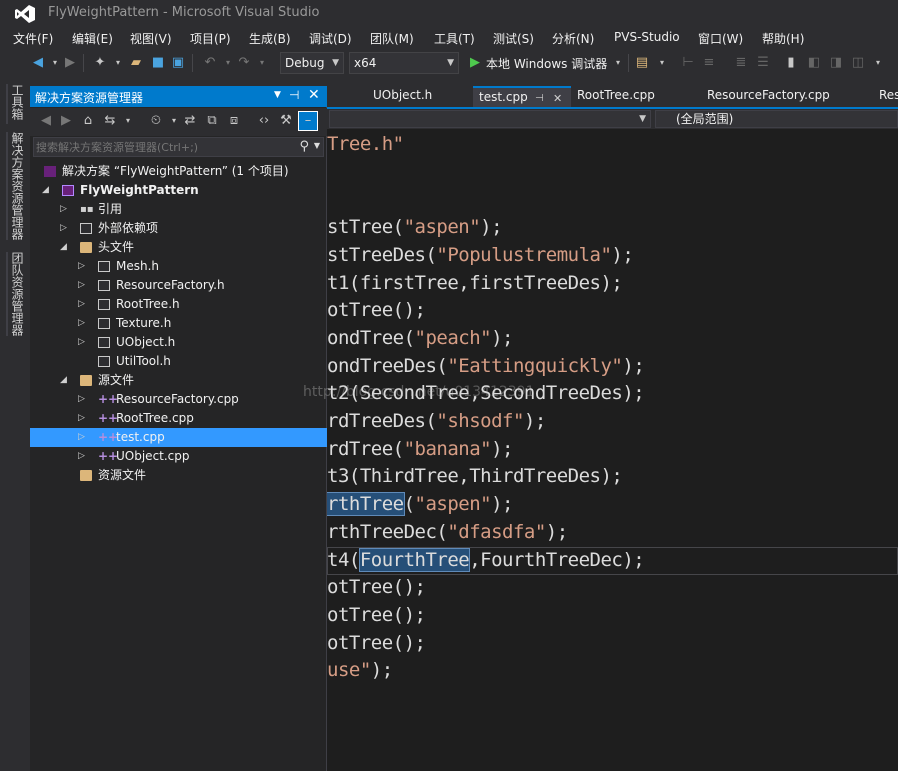 The width and height of the screenshot is (898, 771). What do you see at coordinates (720, 38) in the screenshot?
I see `menu-item: 窗口(W)` at bounding box center [720, 38].